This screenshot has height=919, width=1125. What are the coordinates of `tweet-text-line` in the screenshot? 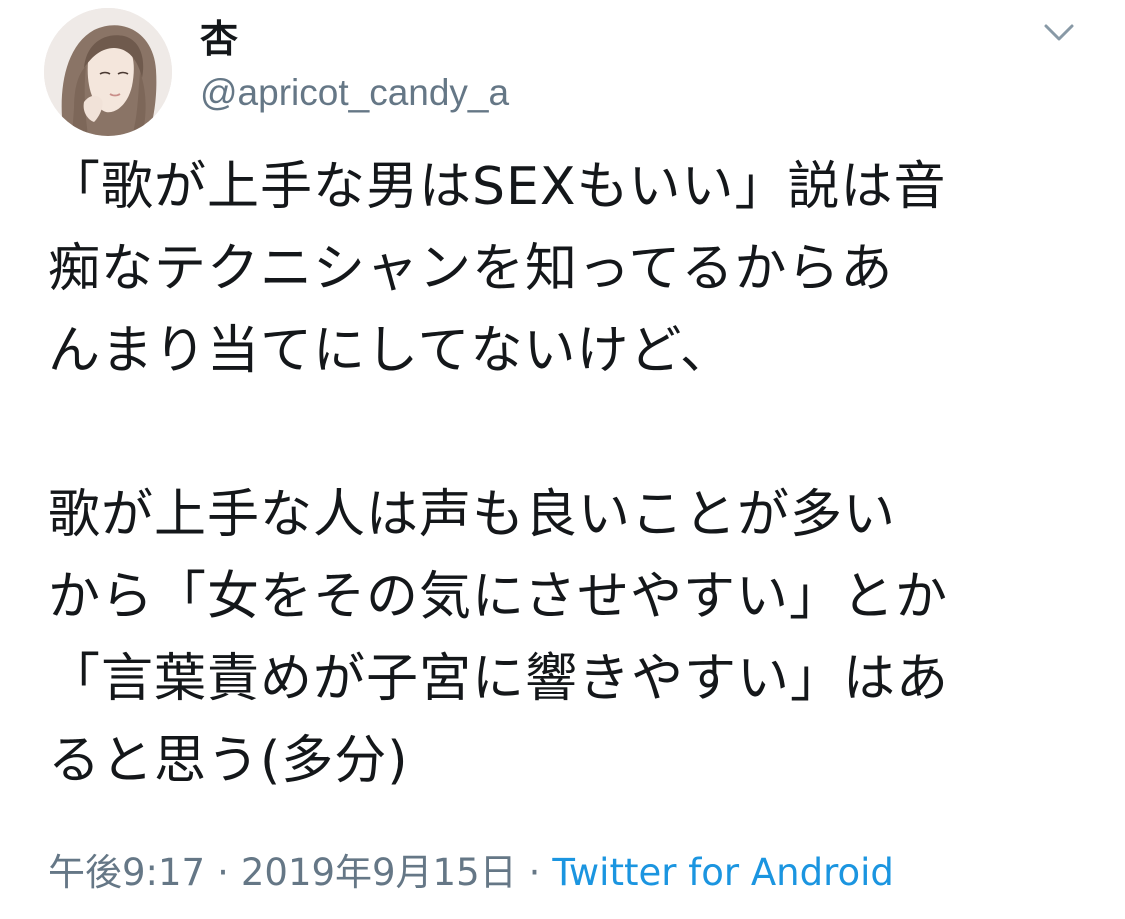 It's located at (568, 433).